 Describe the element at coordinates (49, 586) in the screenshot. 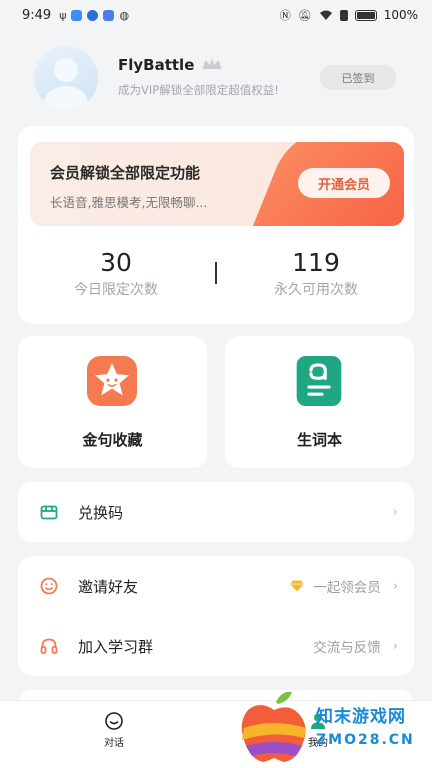

I see `smile-icon` at that location.